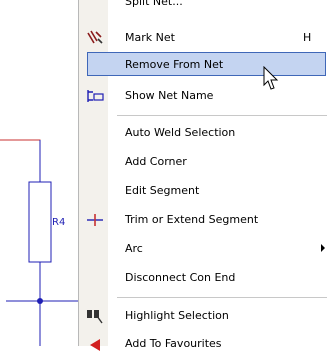 The width and height of the screenshot is (330, 357). What do you see at coordinates (204, 190) in the screenshot?
I see `menu-item-edit-segment: Edit Segment` at bounding box center [204, 190].